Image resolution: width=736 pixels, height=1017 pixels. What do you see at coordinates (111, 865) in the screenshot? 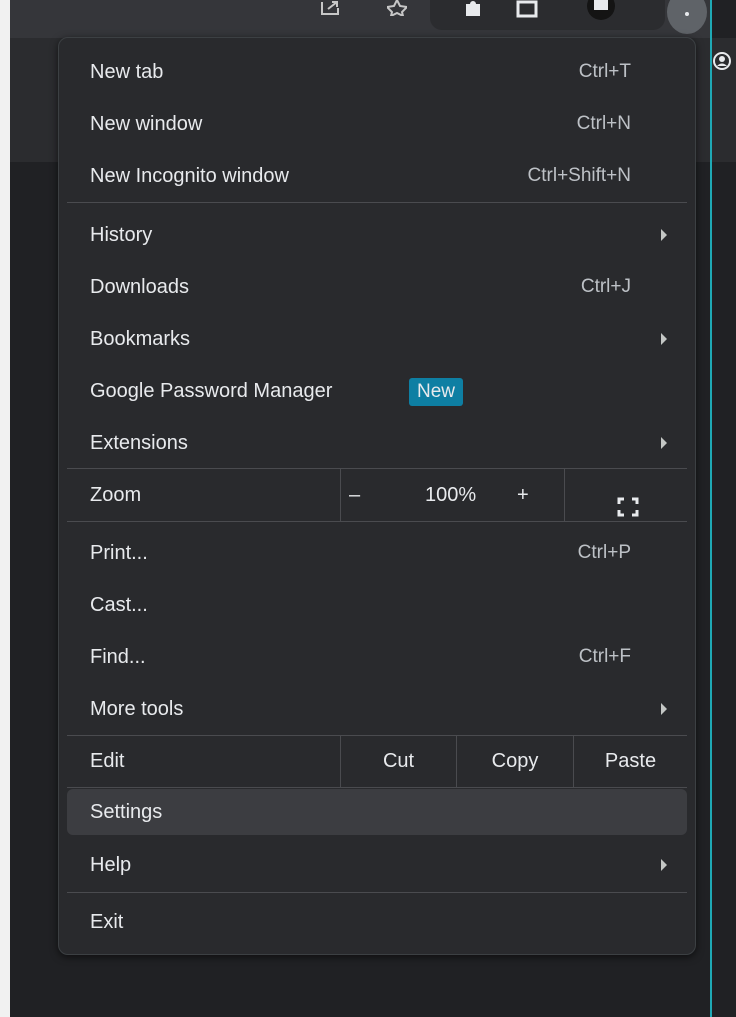
I see `menu-item-label: Help` at bounding box center [111, 865].